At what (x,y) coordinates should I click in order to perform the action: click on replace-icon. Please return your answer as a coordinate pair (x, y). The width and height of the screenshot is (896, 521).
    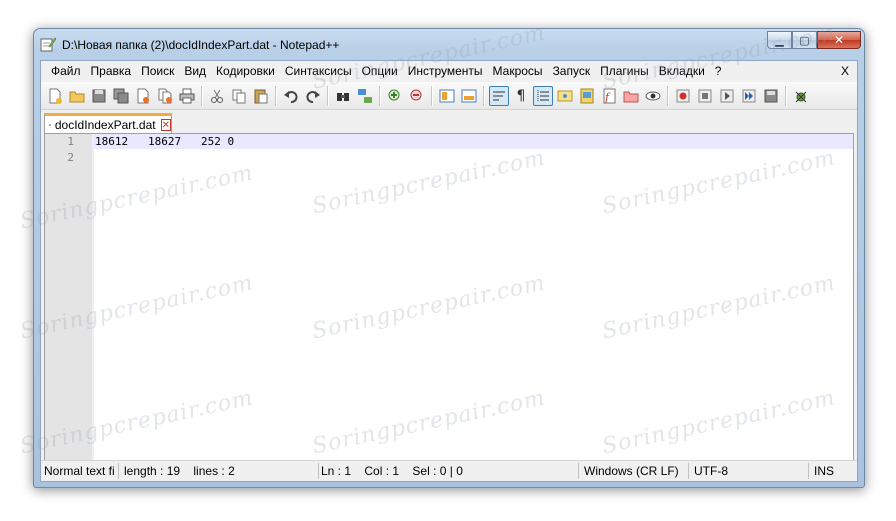
    Looking at the image, I should click on (365, 96).